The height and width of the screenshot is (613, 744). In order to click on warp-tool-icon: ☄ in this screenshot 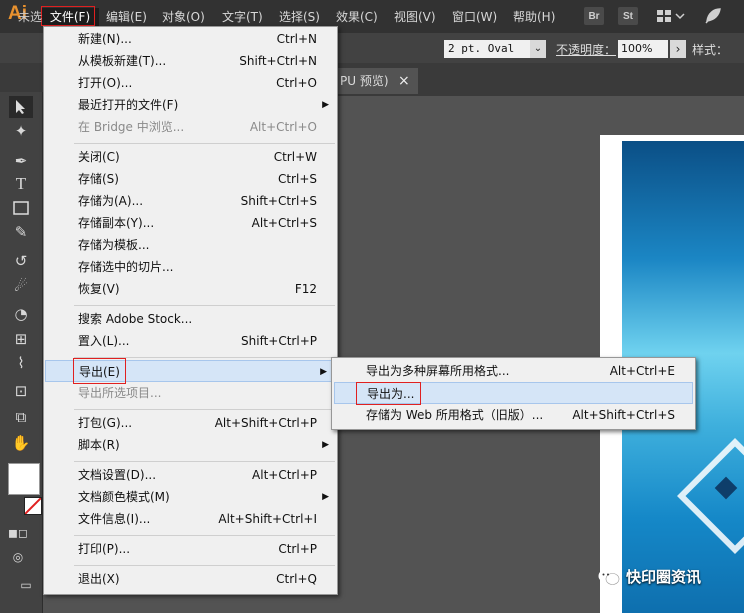, I will do `click(21, 286)`.